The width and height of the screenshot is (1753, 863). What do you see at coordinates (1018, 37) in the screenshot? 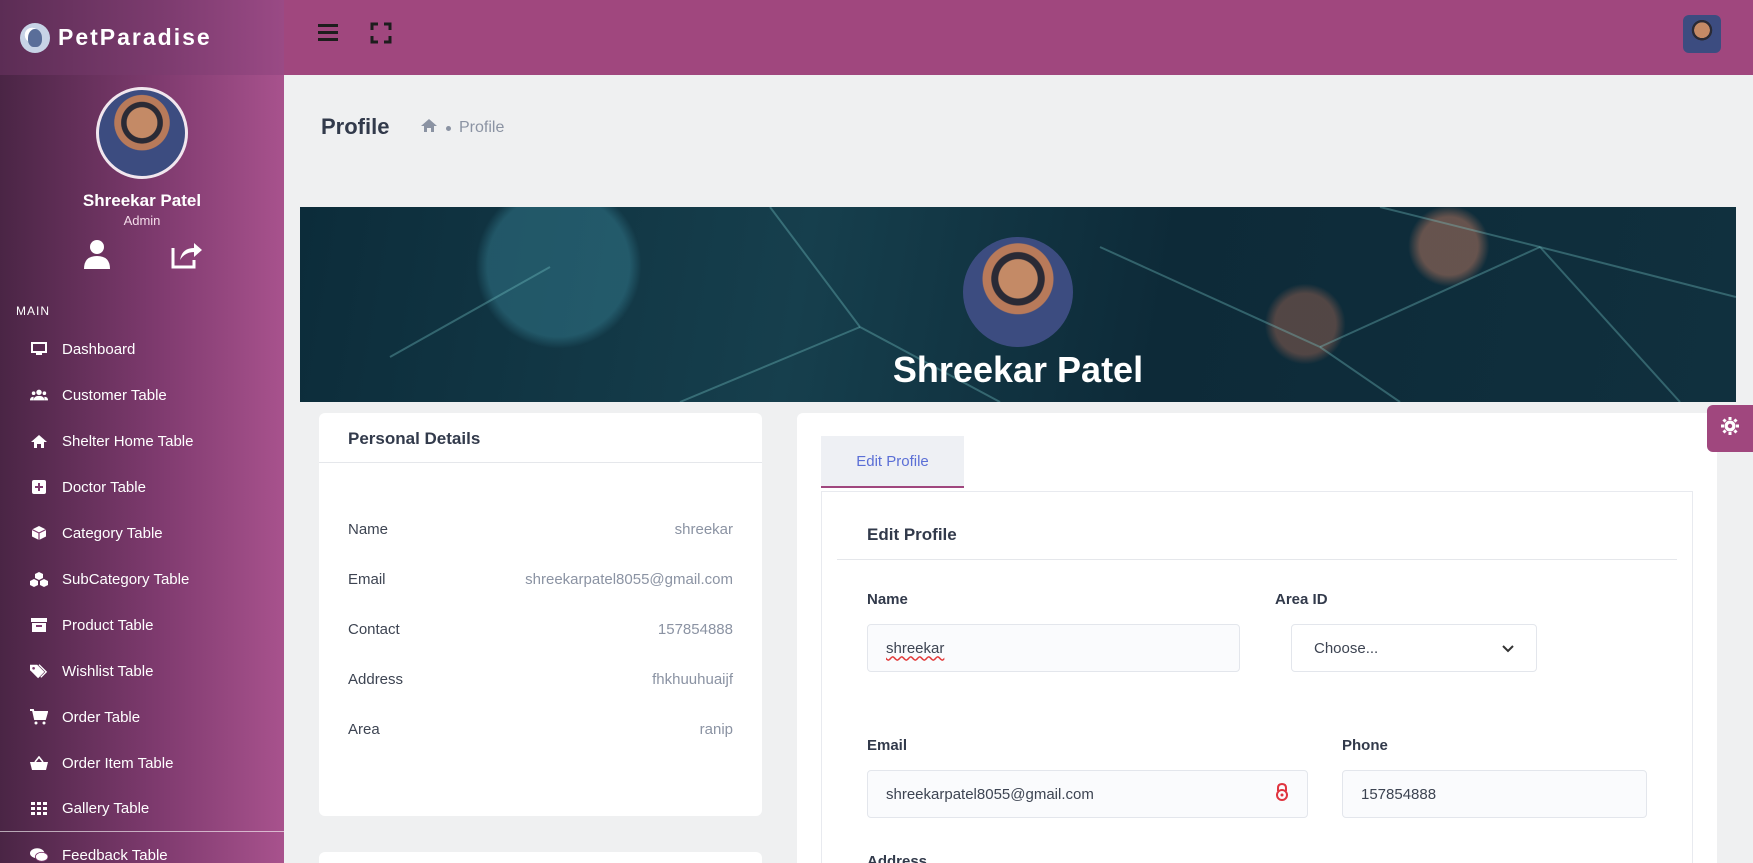
I see `topbar` at bounding box center [1018, 37].